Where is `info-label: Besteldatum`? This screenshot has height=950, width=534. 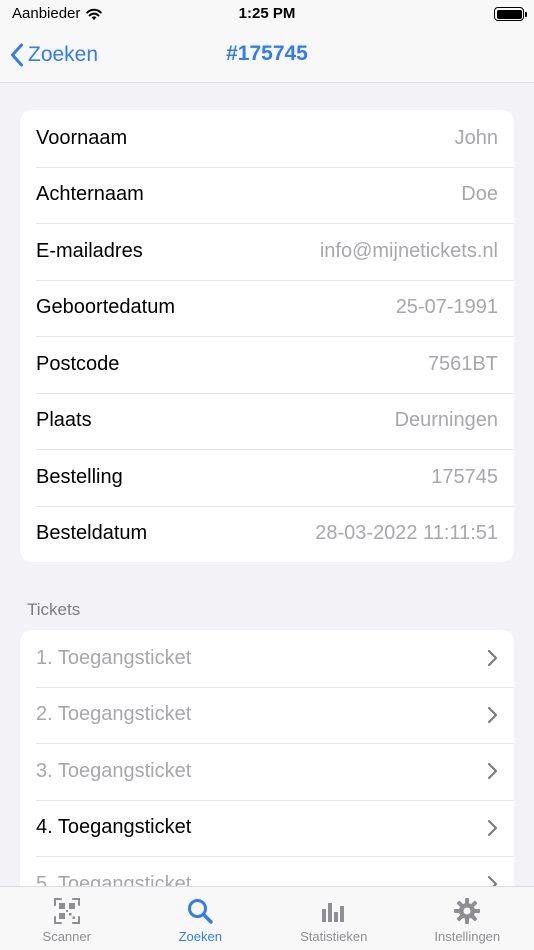 info-label: Besteldatum is located at coordinates (92, 533).